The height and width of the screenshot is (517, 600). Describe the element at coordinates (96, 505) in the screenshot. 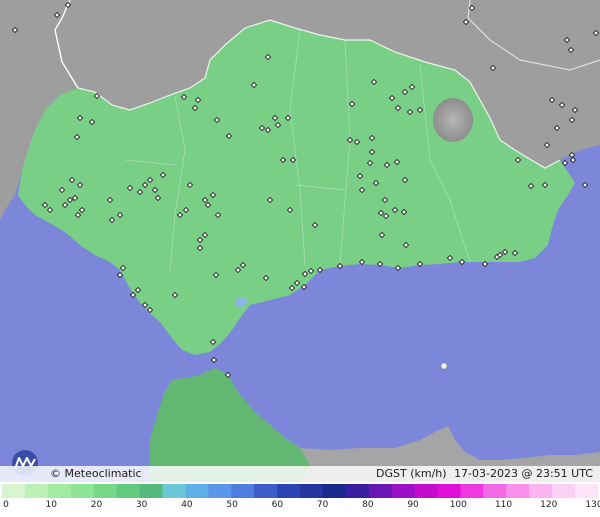

I see `scale-tick-label: 20` at that location.